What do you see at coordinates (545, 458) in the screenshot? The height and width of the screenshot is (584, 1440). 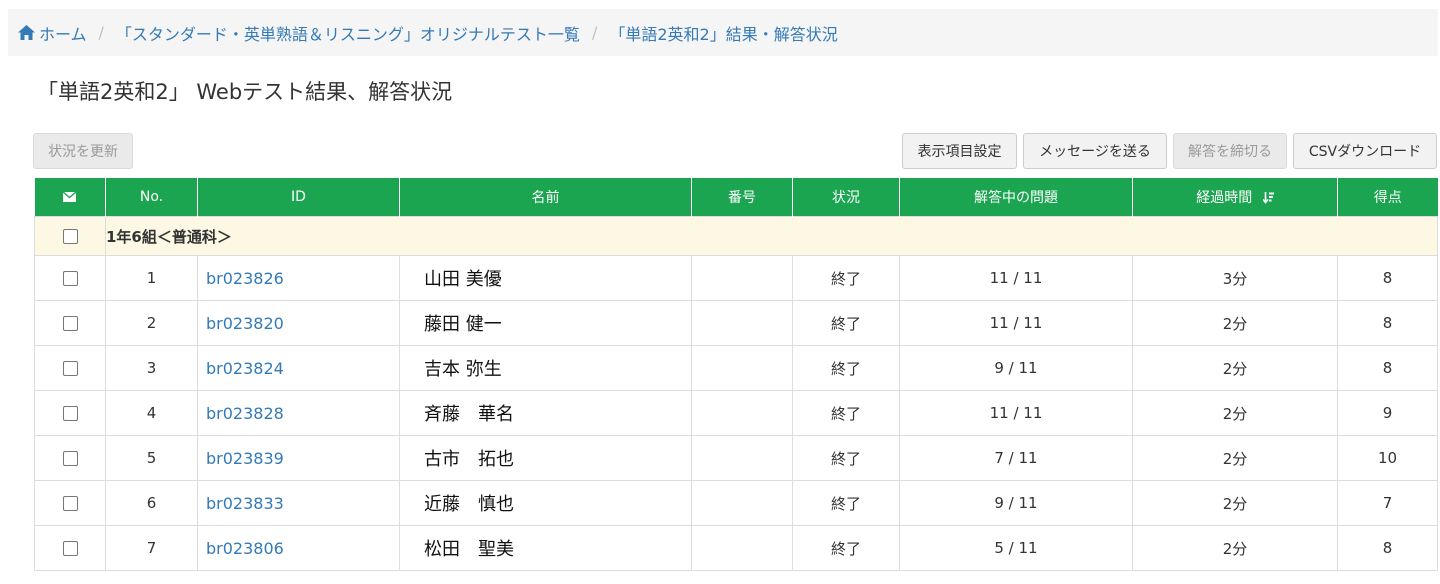 I see `name-cell: 古市 拓也` at bounding box center [545, 458].